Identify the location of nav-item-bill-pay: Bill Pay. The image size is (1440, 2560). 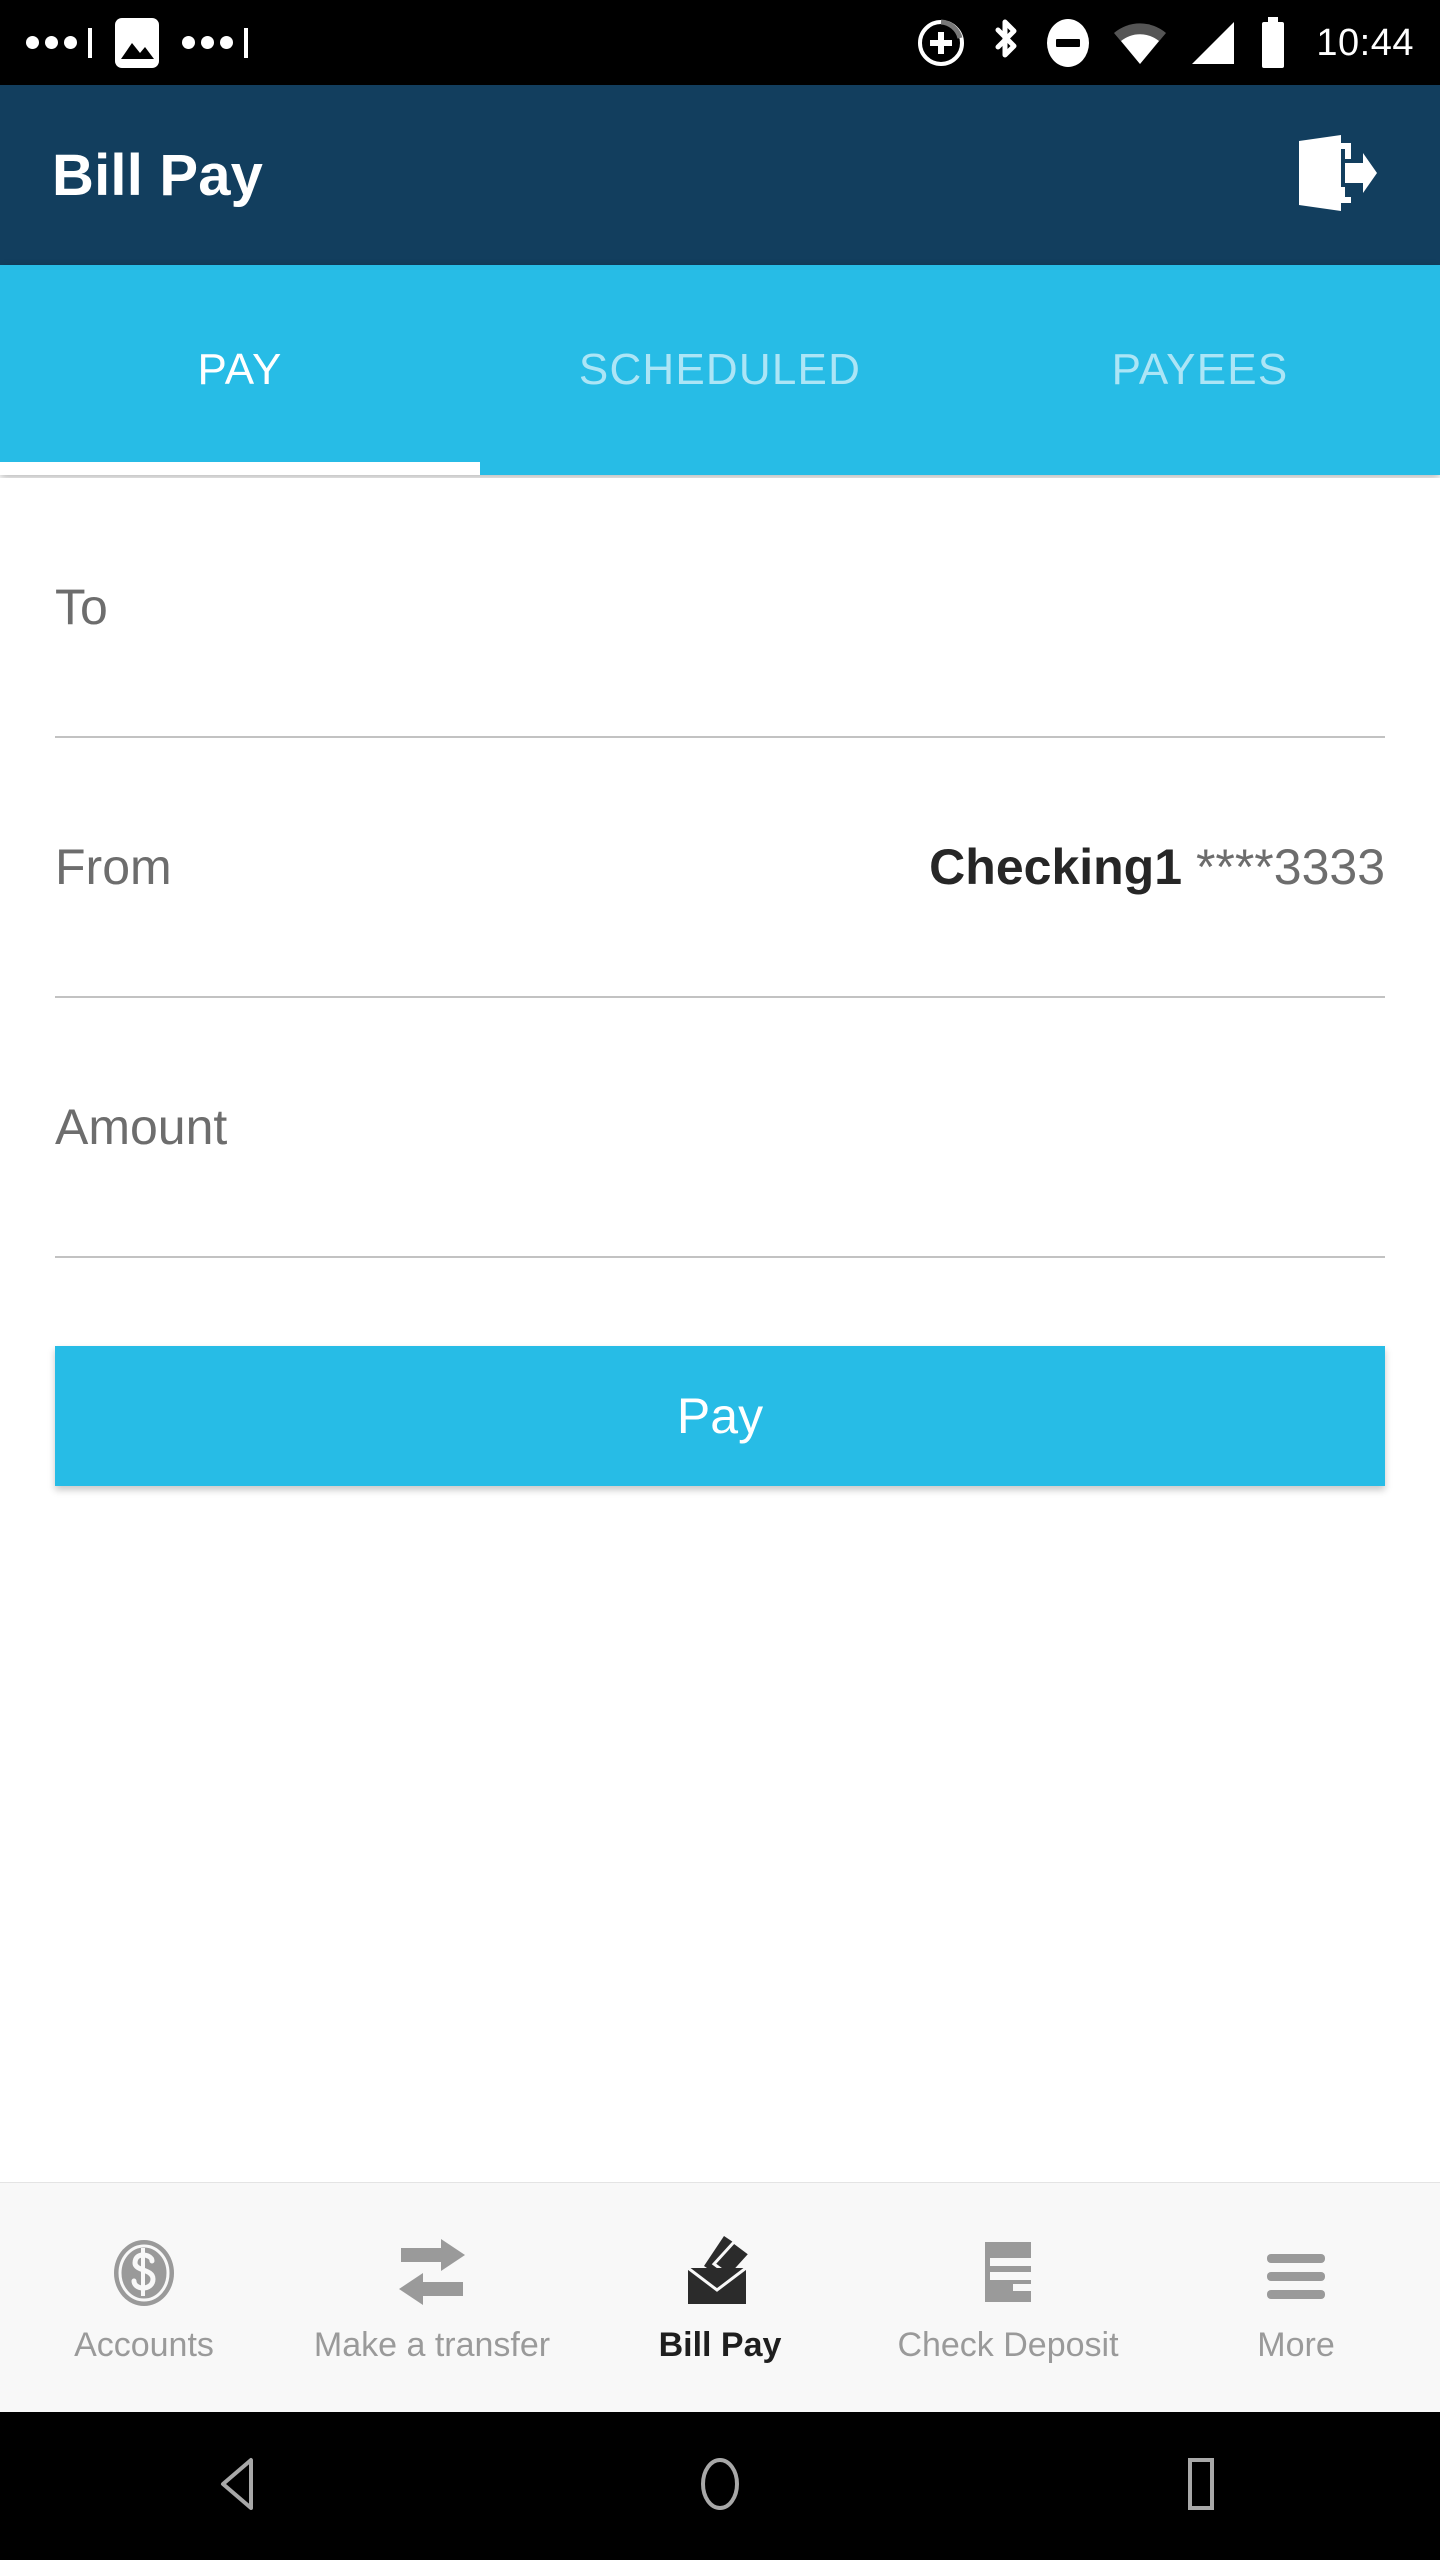
(720, 2297).